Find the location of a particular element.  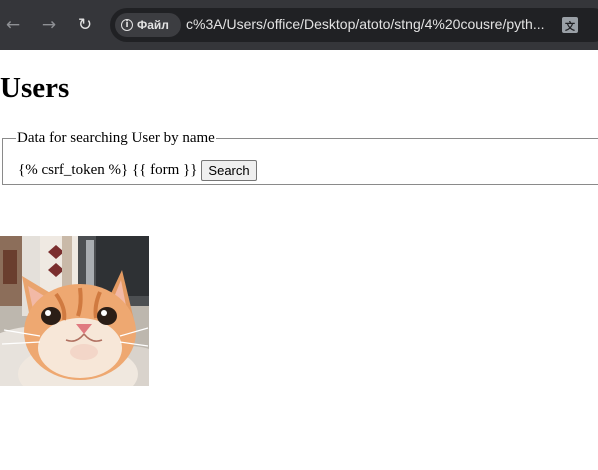

reload-icon: ↻ is located at coordinates (85, 25).